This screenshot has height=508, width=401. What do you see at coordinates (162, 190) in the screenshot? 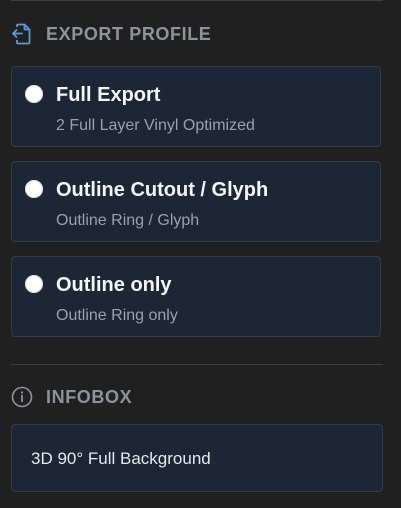
I see `option-title: Outline Cutout / Glyph` at bounding box center [162, 190].